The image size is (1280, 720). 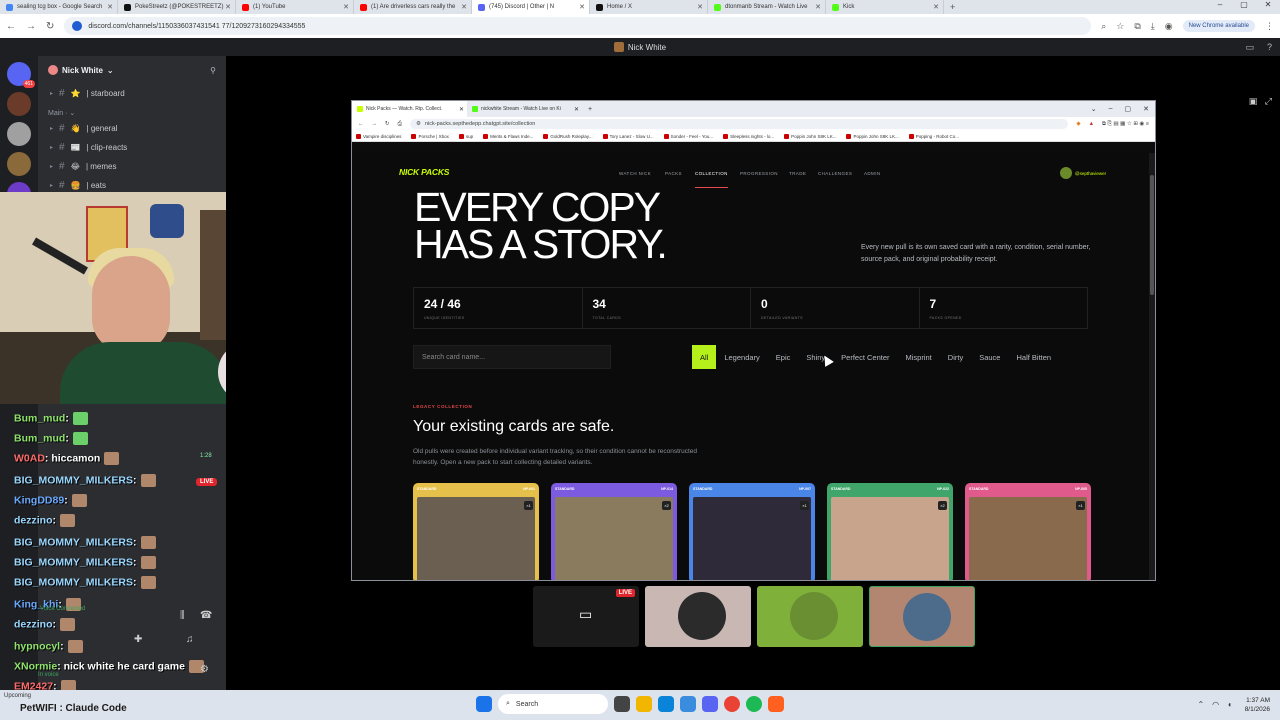 What do you see at coordinates (29, 458) in the screenshot?
I see `chat-username: W0AD` at bounding box center [29, 458].